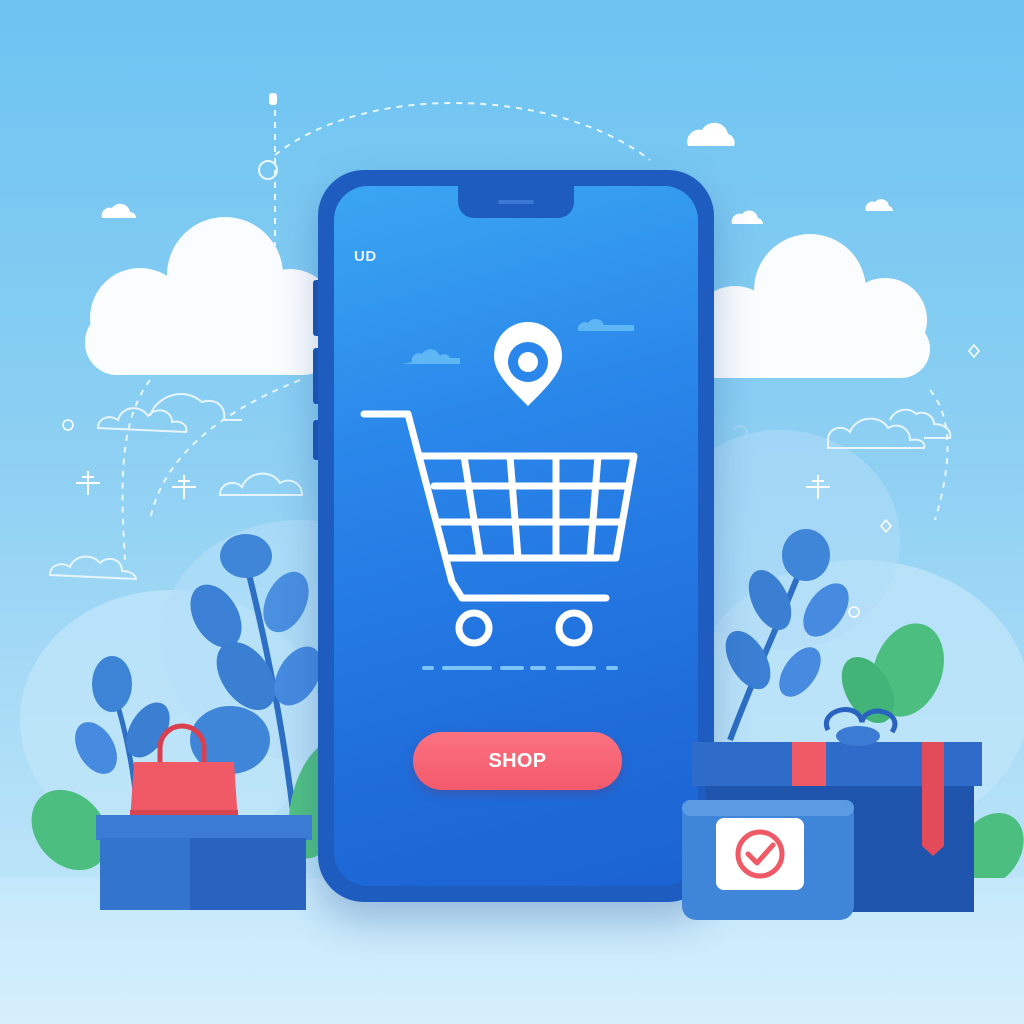  I want to click on checkmark-badge-icon, so click(768, 860).